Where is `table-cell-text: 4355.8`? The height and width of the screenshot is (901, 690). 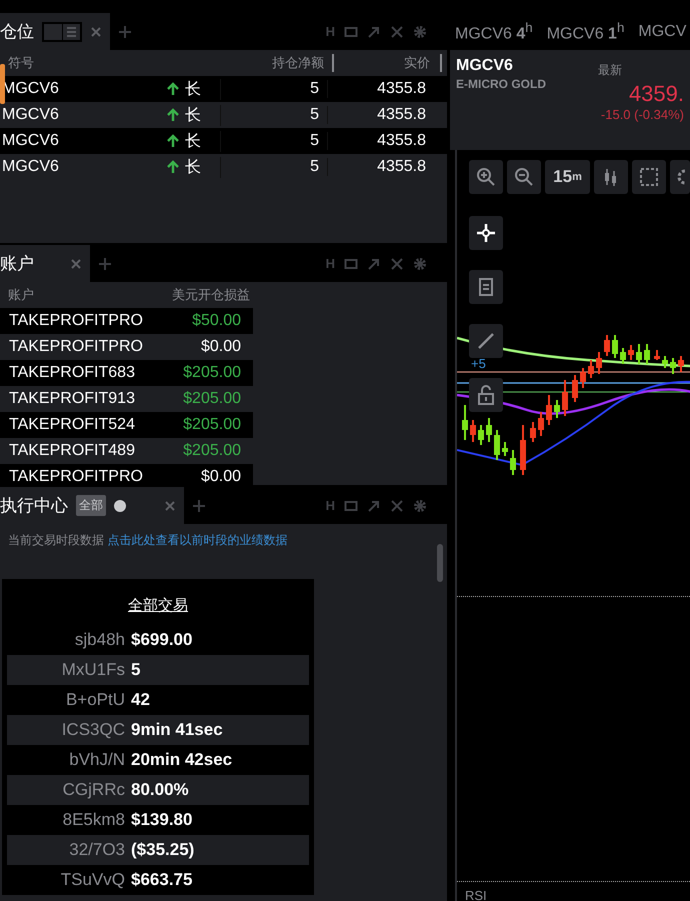 table-cell-text: 4355.8 is located at coordinates (401, 167).